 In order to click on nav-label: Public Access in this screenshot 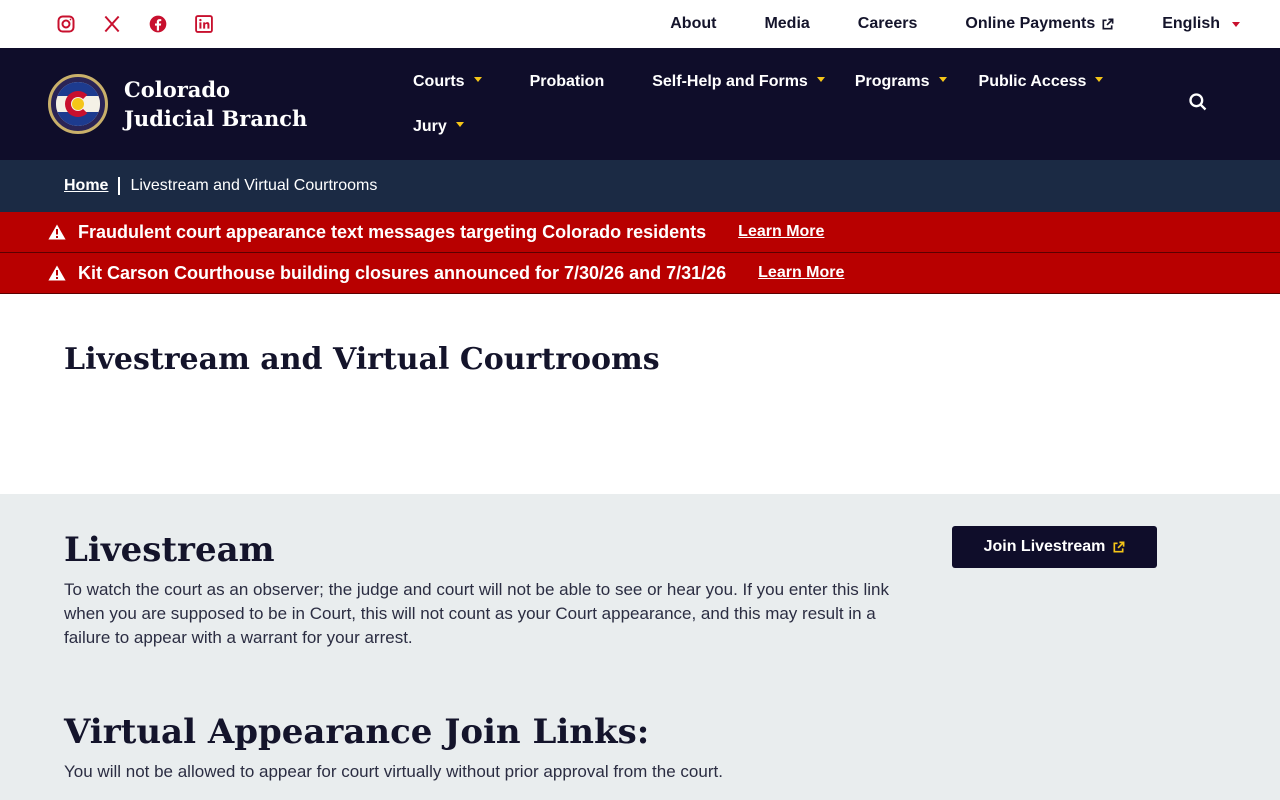, I will do `click(1032, 81)`.